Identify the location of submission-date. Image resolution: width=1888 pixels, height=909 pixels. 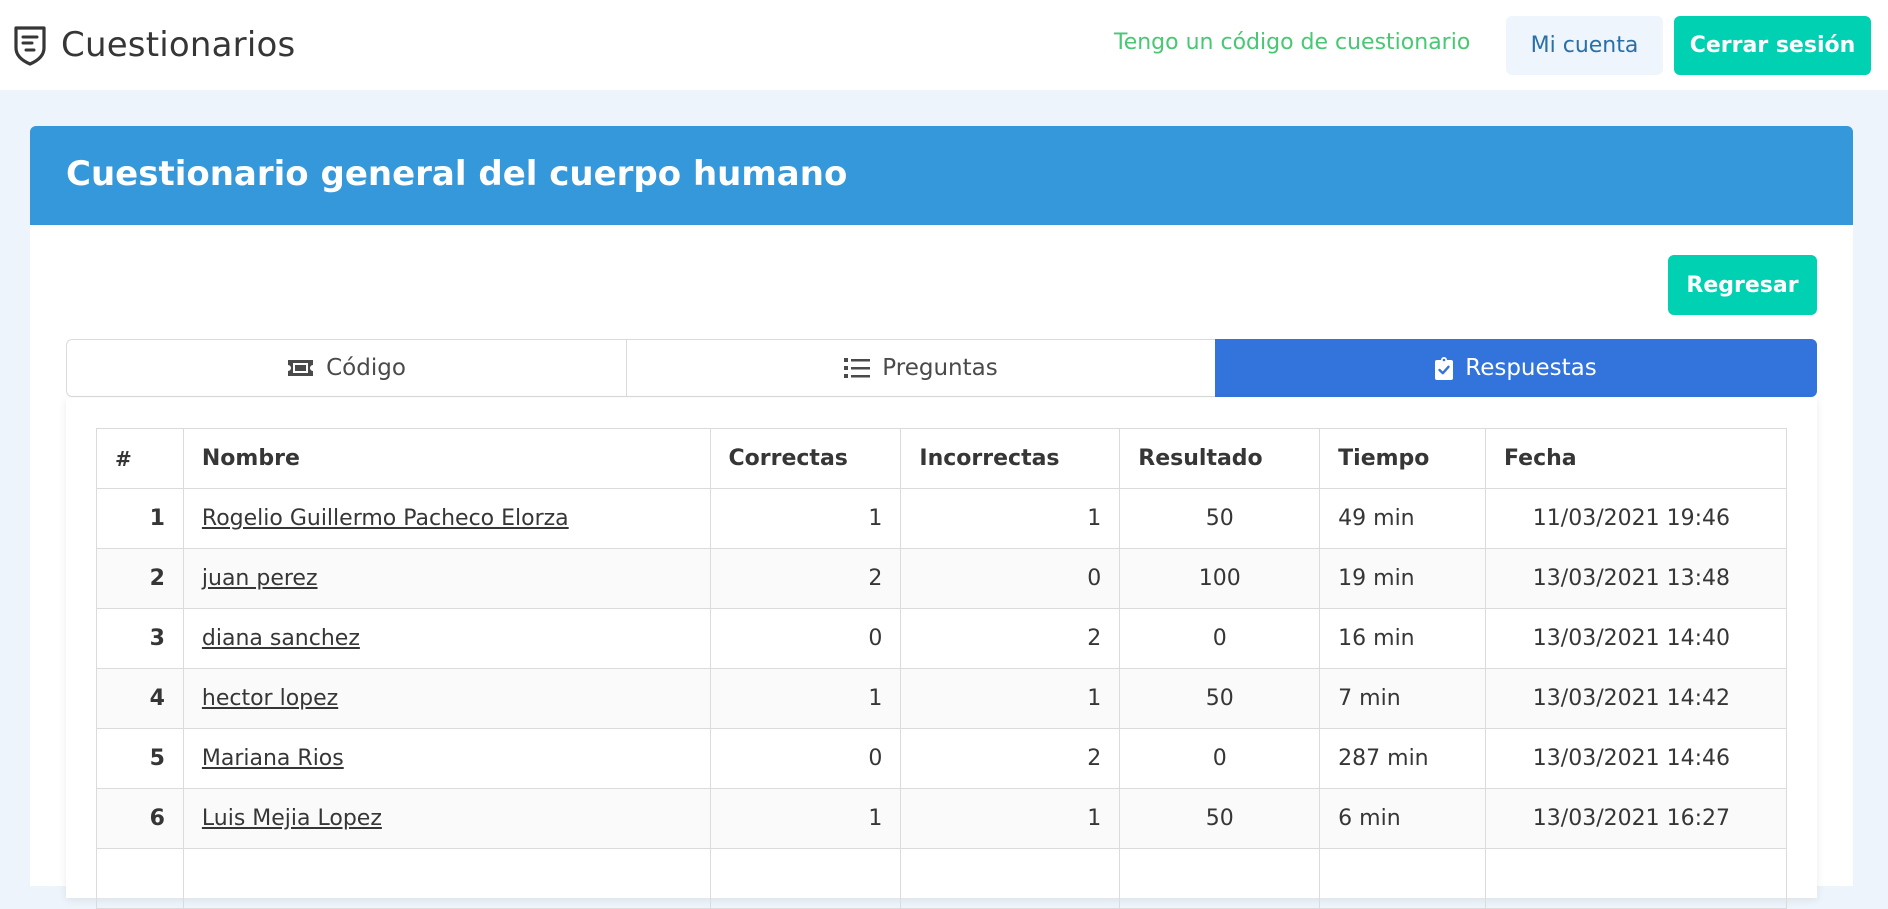
(1636, 878).